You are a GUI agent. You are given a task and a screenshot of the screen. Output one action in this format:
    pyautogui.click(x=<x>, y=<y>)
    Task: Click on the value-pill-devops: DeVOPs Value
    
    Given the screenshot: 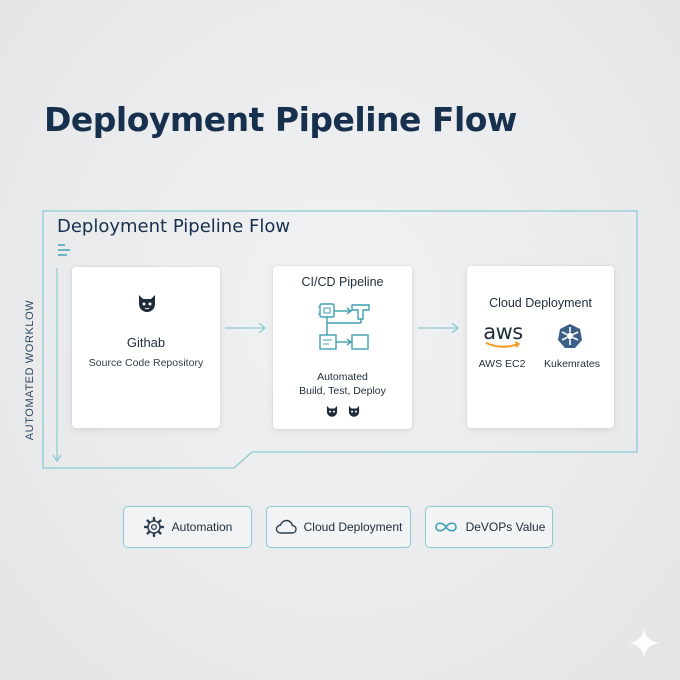 What is the action you would take?
    pyautogui.click(x=489, y=527)
    